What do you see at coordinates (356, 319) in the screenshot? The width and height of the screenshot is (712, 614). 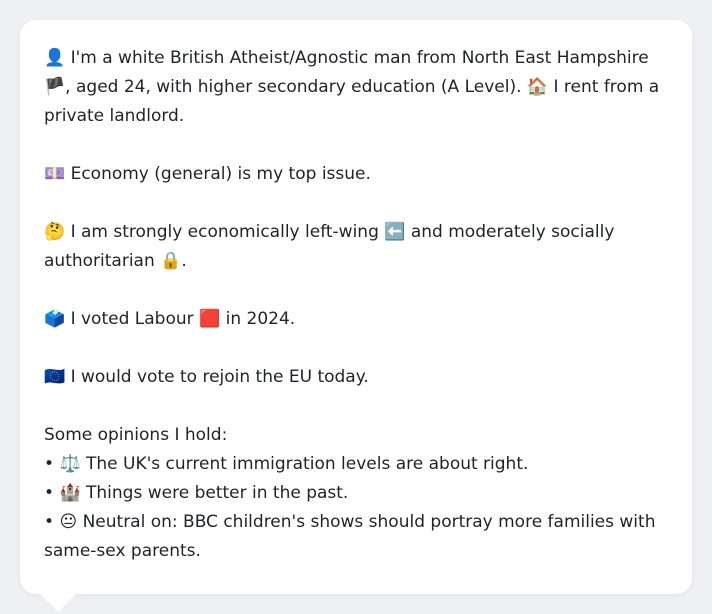 I see `vote-paragraph: 🗳️ I voted Labour 🟥 in 2024.` at bounding box center [356, 319].